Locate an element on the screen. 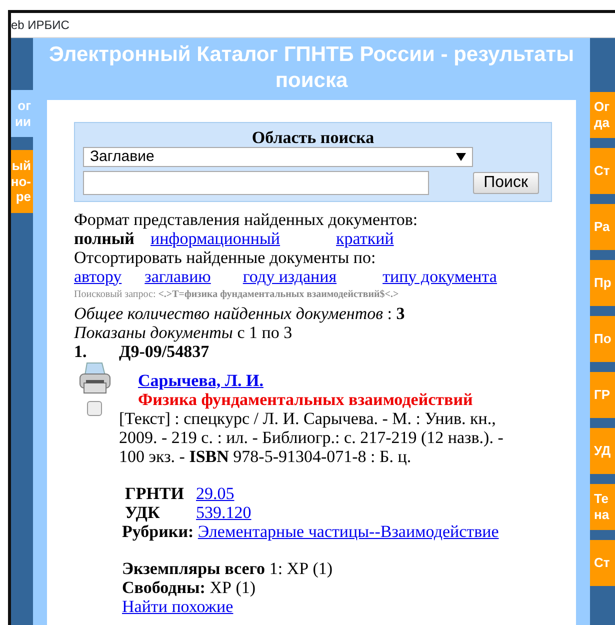 The image size is (615, 625). record-description: [Текст] : спецкурс / Л. И. Сарычева. - М. : Унив. кн., 2009. - 219 с. : ил. - Библиогр.: с. 217-219 (12 назв.). - 100 экз. - ISBN 978-5-91304-071-8 : Б. ц. is located at coordinates (311, 437).